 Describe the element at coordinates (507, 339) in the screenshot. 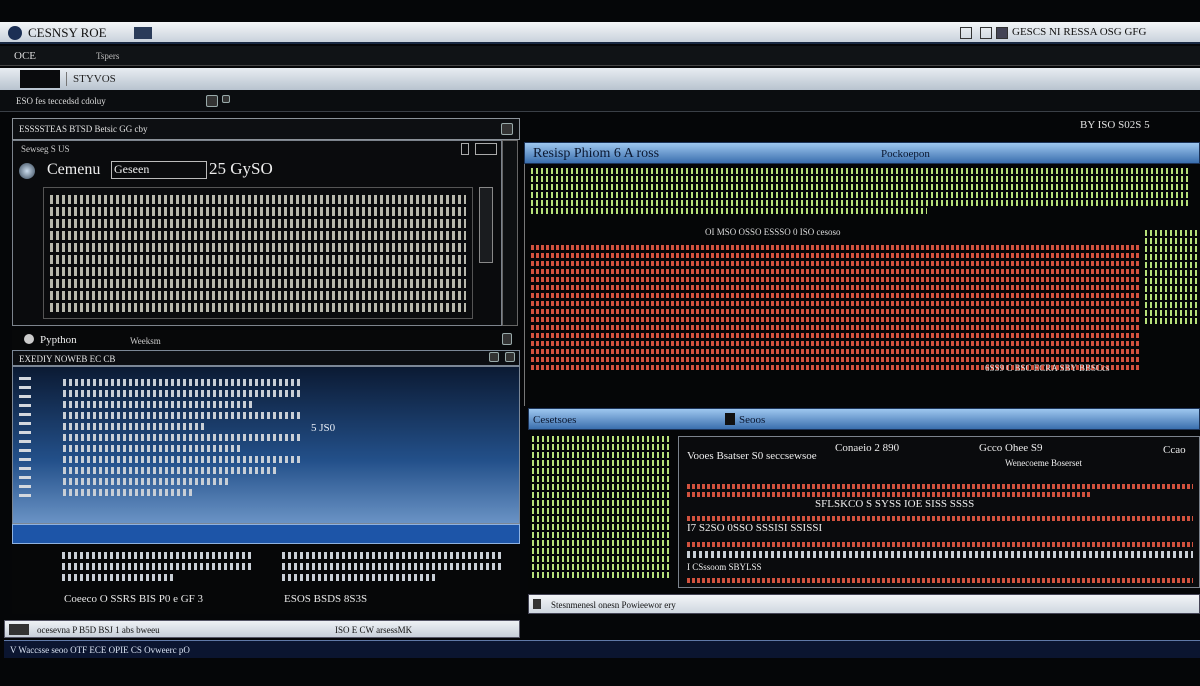

I see `tab-close-icon` at that location.